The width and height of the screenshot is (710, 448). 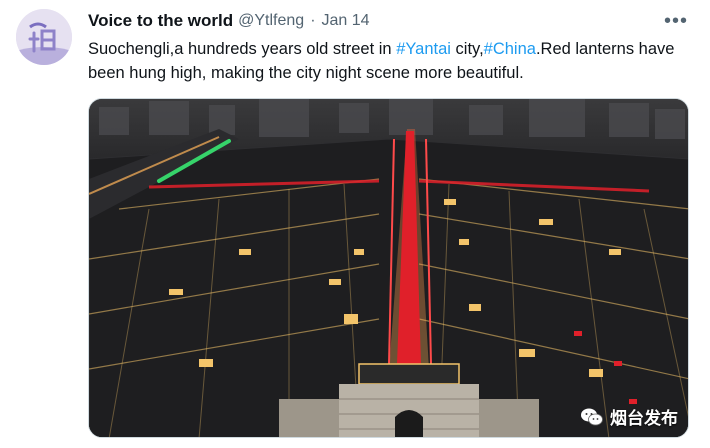 I want to click on watermark-text: 烟台发布, so click(x=644, y=418).